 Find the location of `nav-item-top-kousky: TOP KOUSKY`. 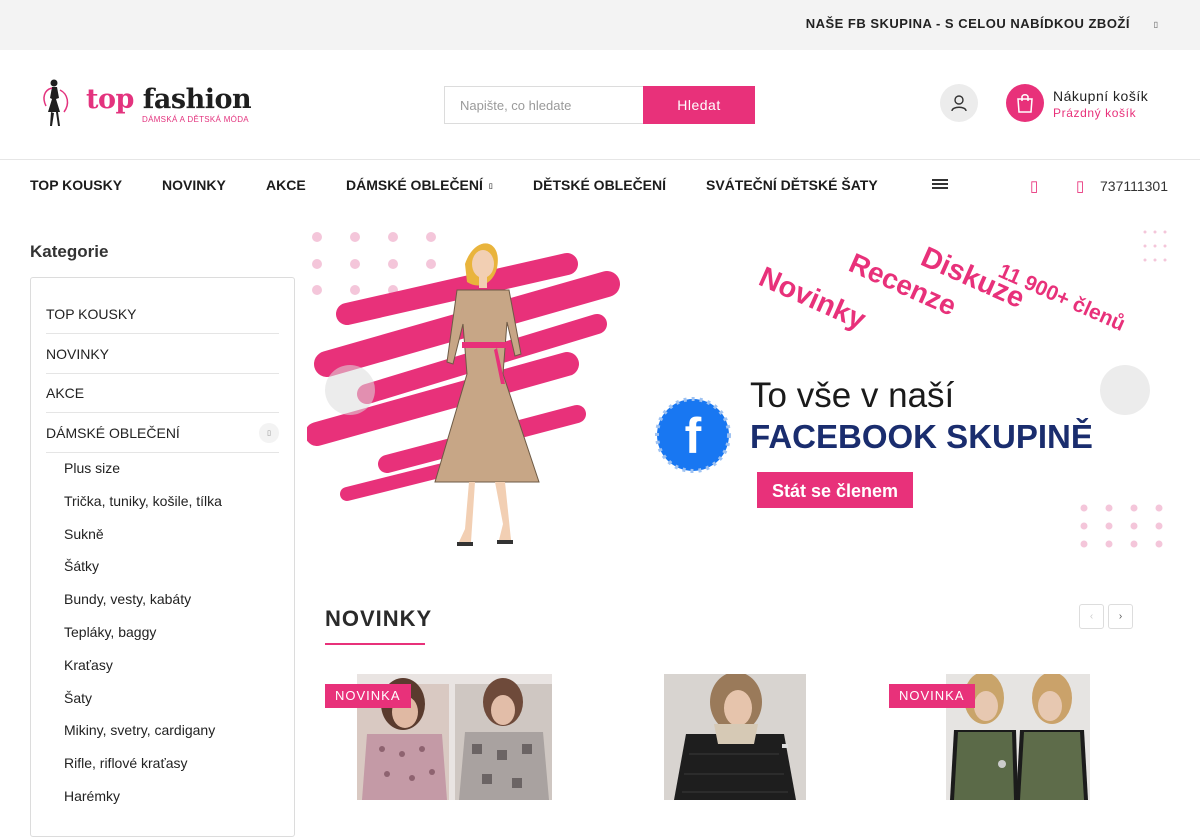

nav-item-top-kousky: TOP KOUSKY is located at coordinates (76, 185).